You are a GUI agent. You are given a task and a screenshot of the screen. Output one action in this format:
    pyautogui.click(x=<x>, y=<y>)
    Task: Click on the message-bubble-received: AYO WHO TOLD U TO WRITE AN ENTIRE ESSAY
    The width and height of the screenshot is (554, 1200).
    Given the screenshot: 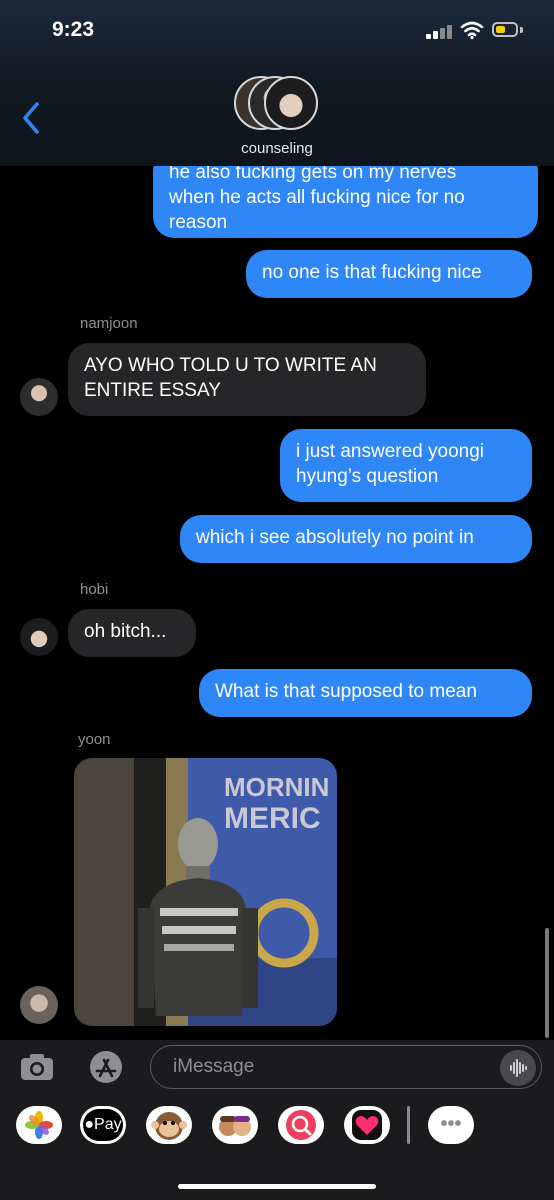 What is the action you would take?
    pyautogui.click(x=247, y=379)
    